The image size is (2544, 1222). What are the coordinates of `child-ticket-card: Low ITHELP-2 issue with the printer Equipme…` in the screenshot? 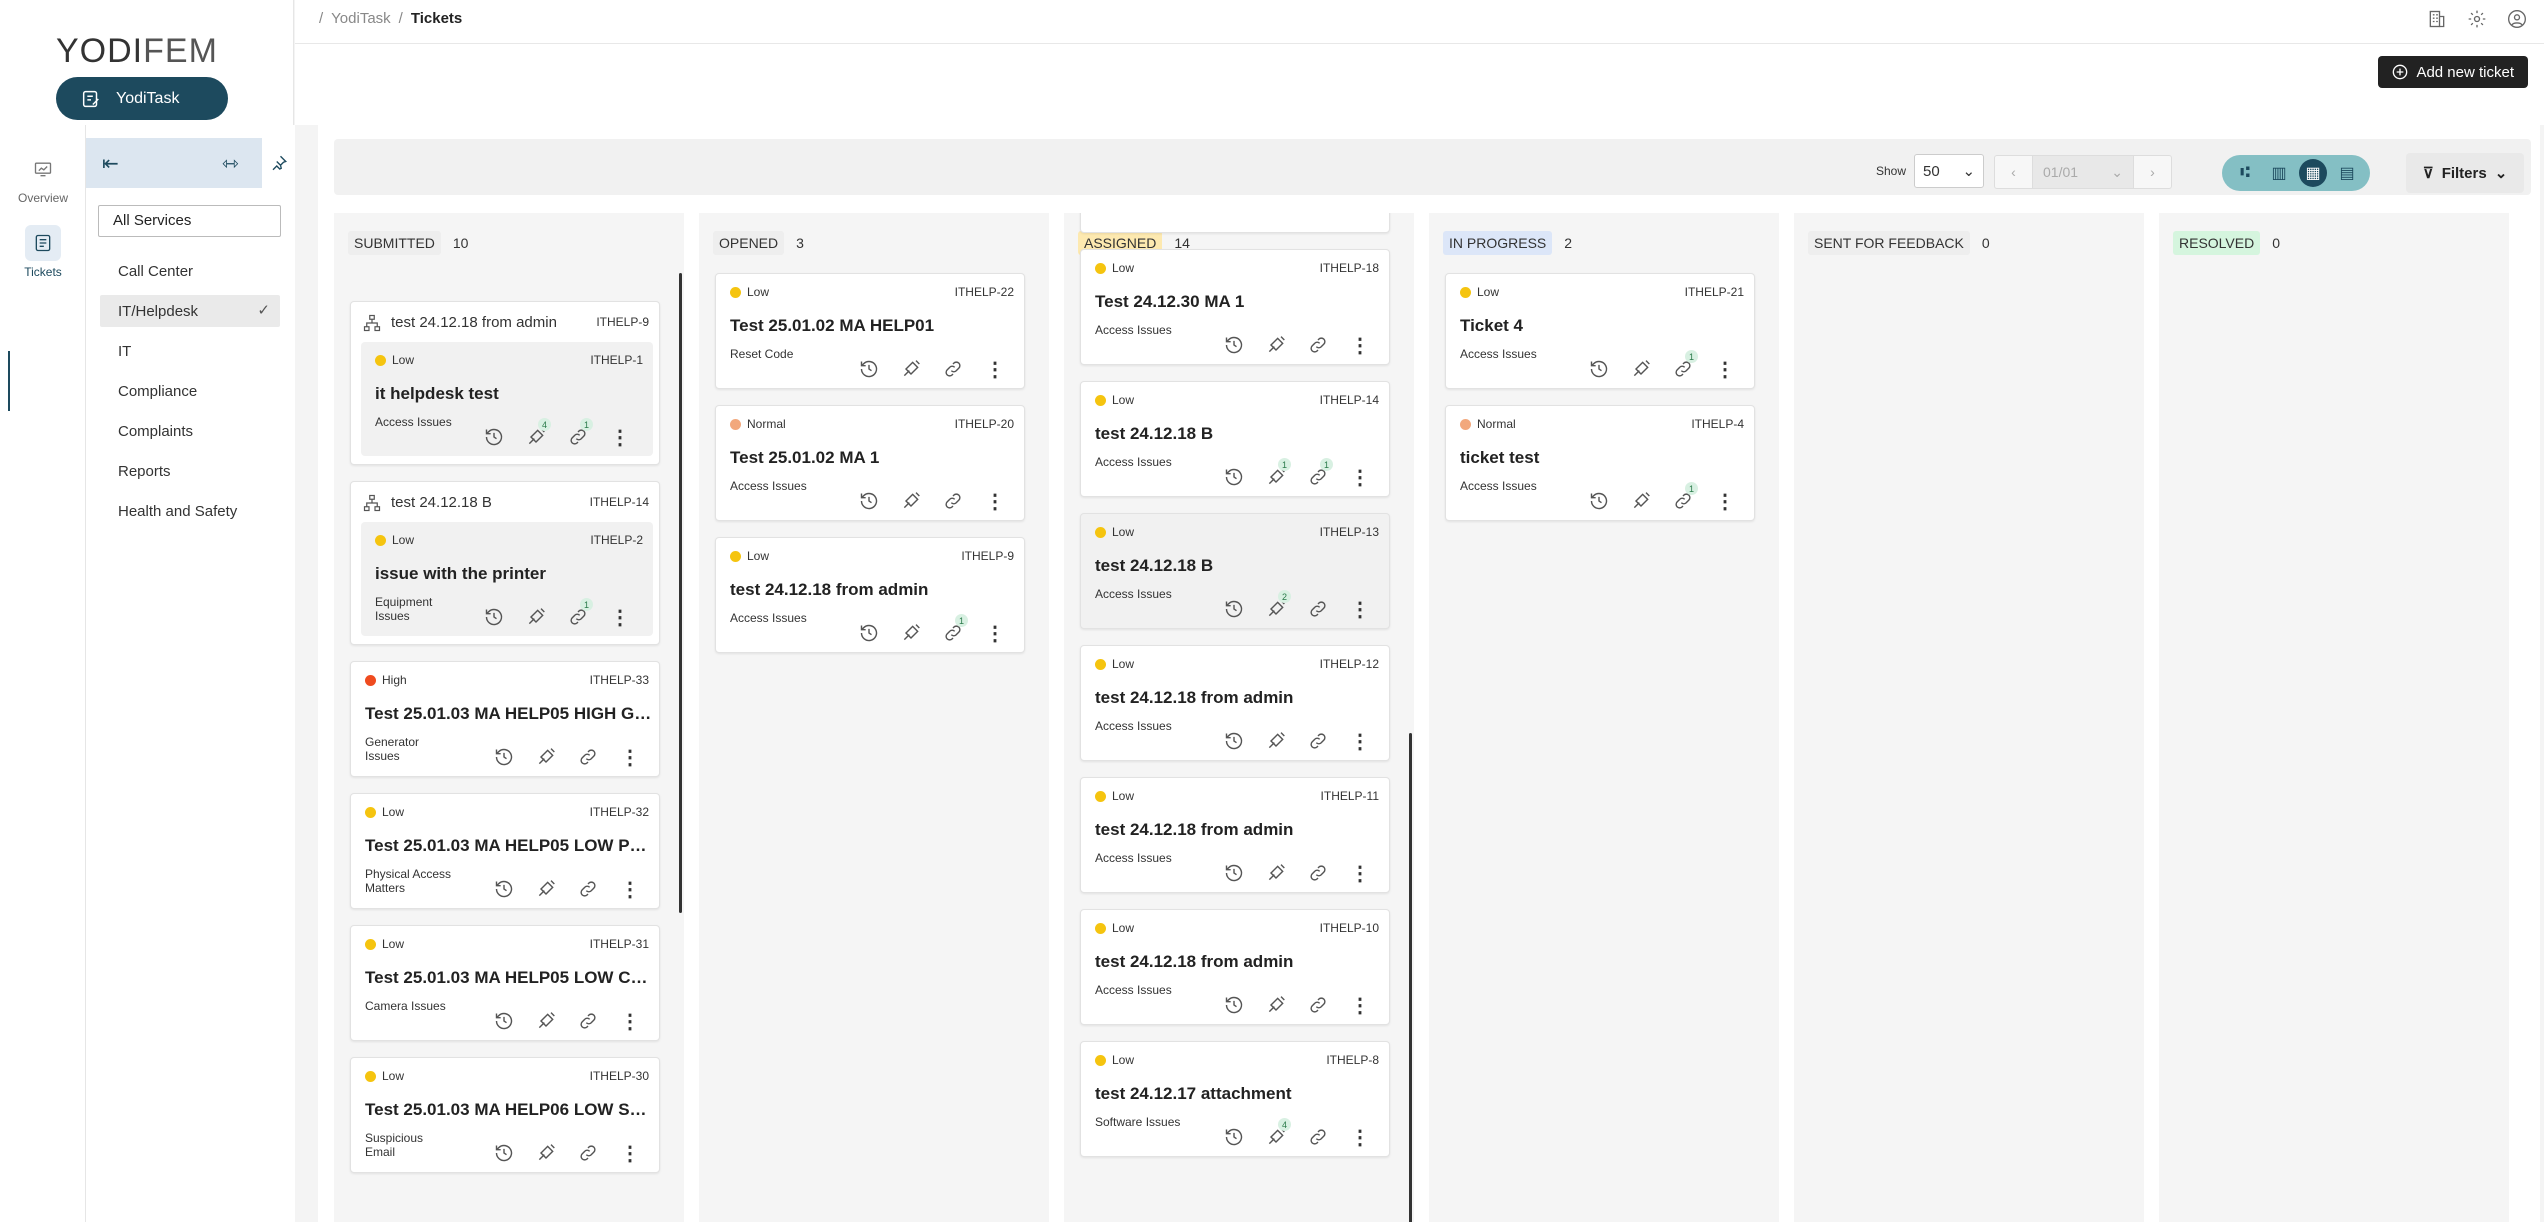 It's located at (507, 579).